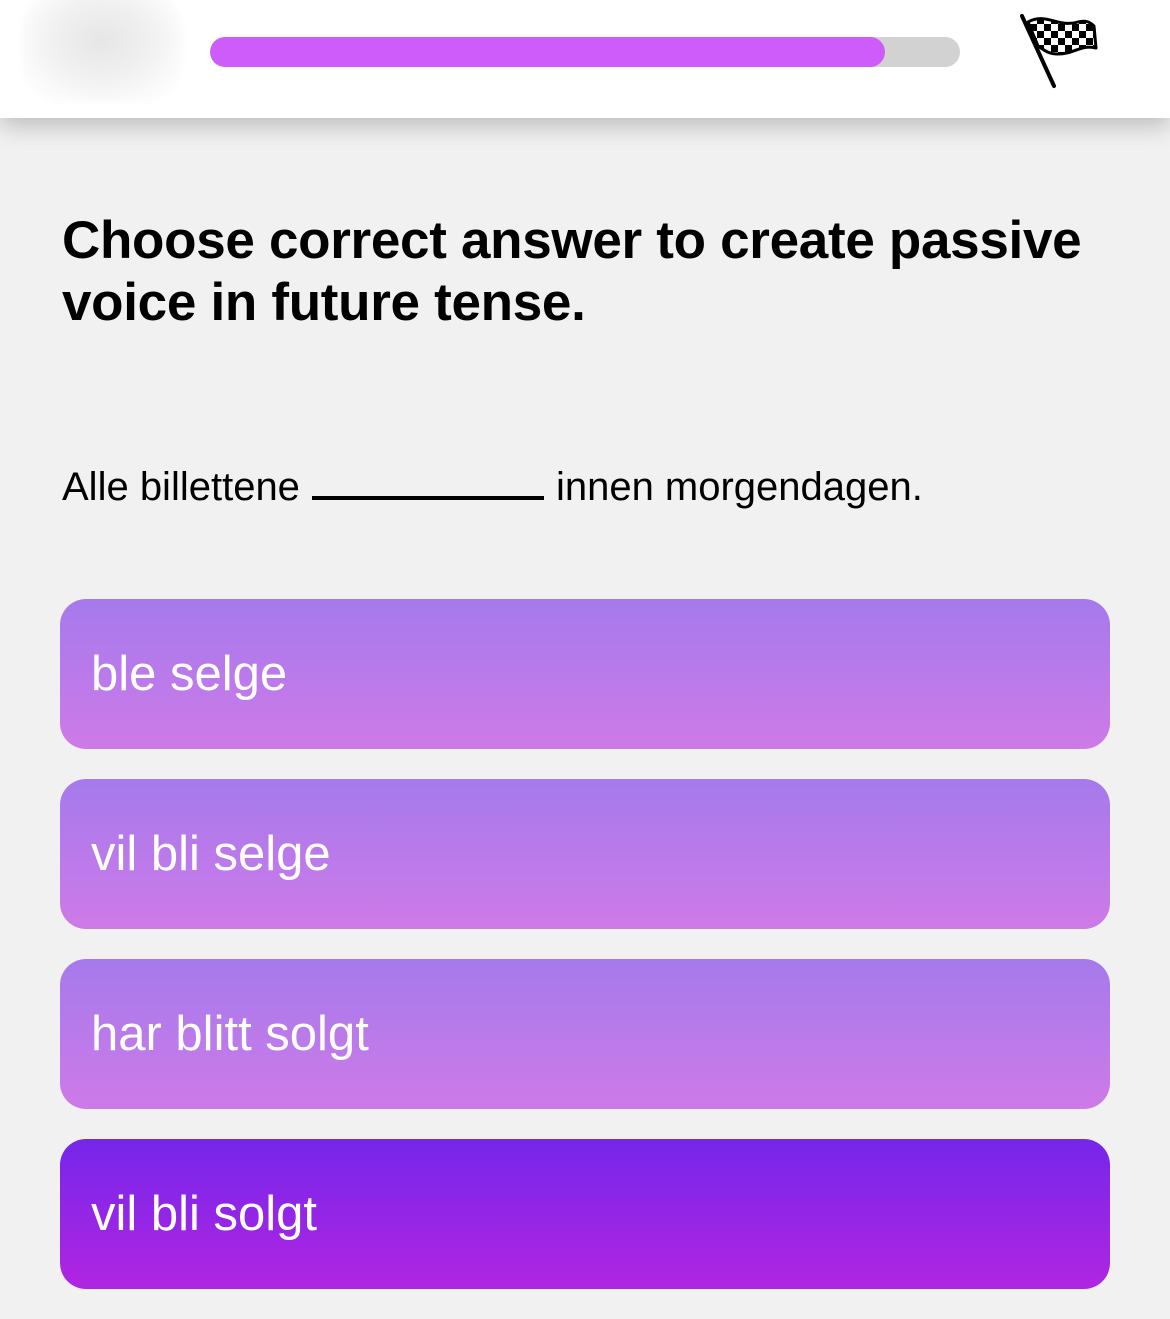 The width and height of the screenshot is (1170, 1319). Describe the element at coordinates (204, 1214) in the screenshot. I see `answer-option-label: vil bli solgt` at that location.